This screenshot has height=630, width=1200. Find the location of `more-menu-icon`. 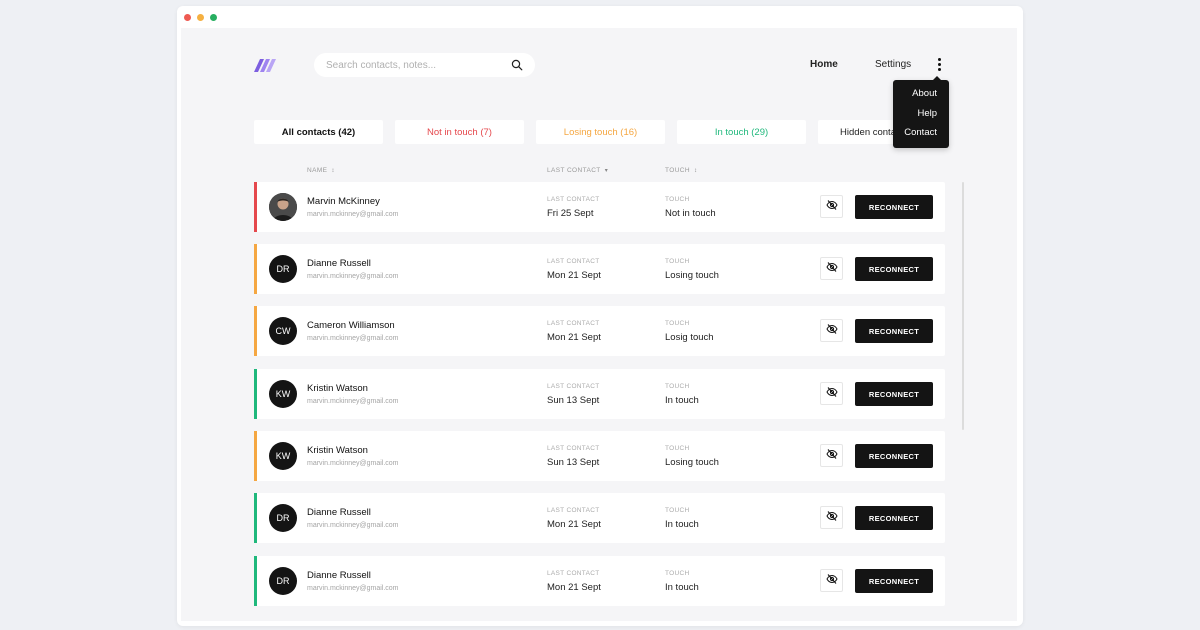

more-menu-icon is located at coordinates (939, 64).